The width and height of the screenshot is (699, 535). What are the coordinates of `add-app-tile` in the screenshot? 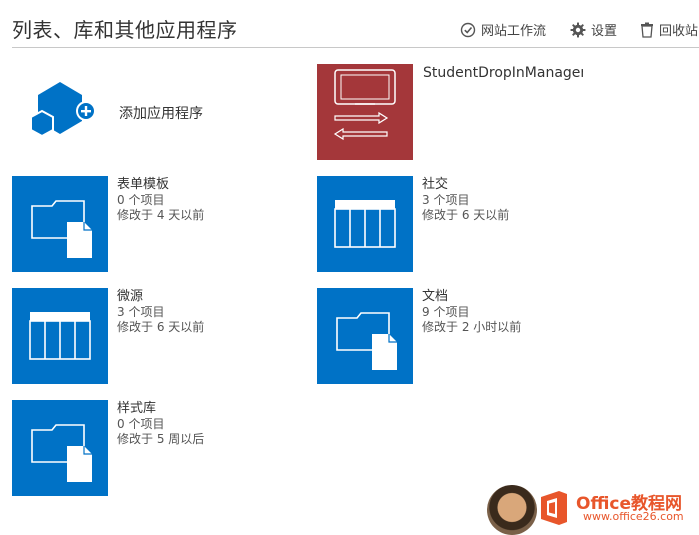 It's located at (60, 112).